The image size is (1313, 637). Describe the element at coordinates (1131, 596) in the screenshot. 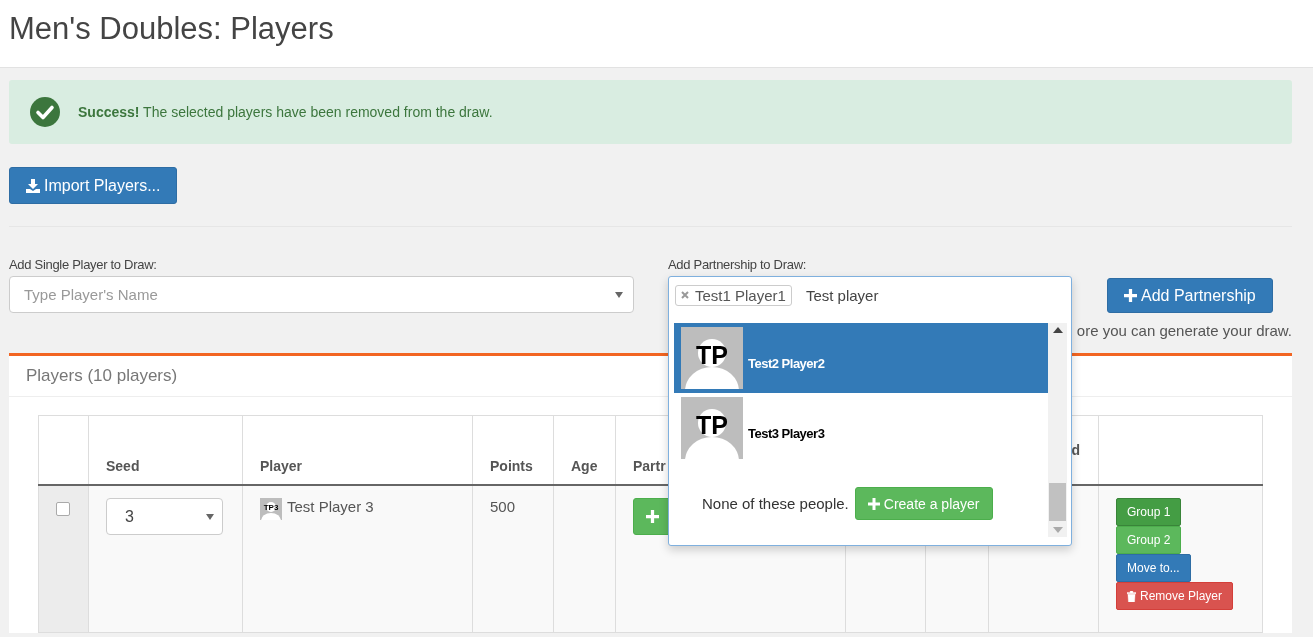

I see `trash-icon` at that location.